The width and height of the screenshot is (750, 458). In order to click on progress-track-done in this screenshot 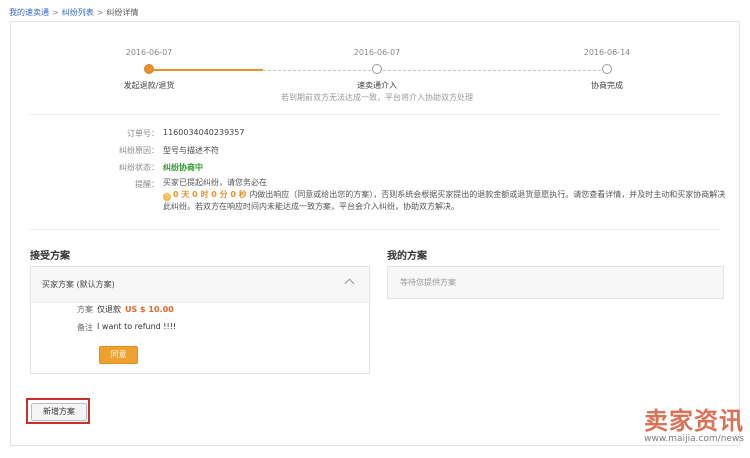, I will do `click(206, 70)`.